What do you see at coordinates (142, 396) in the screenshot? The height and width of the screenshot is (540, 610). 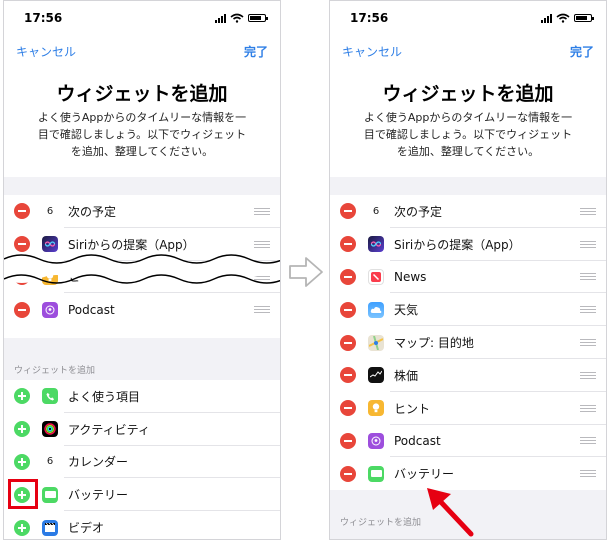 I see `widget-row: よく使う項目` at bounding box center [142, 396].